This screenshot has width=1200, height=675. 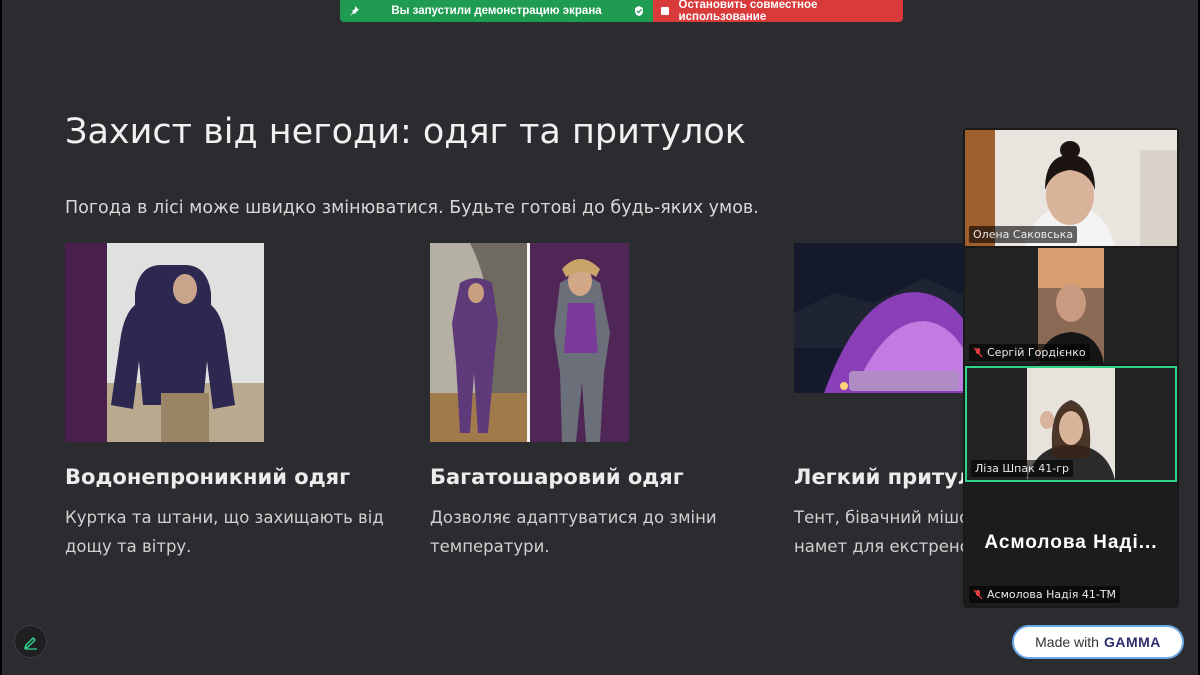 I want to click on participant-name: Сергій Гордієнко, so click(x=1029, y=352).